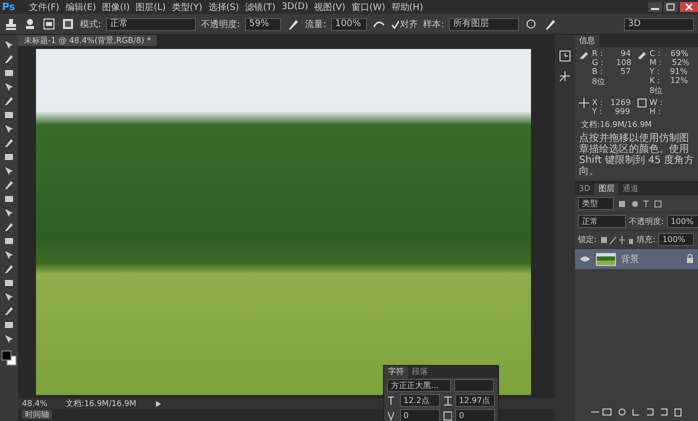  Describe the element at coordinates (315, 24) in the screenshot. I see `flow-label: 流量:` at that location.